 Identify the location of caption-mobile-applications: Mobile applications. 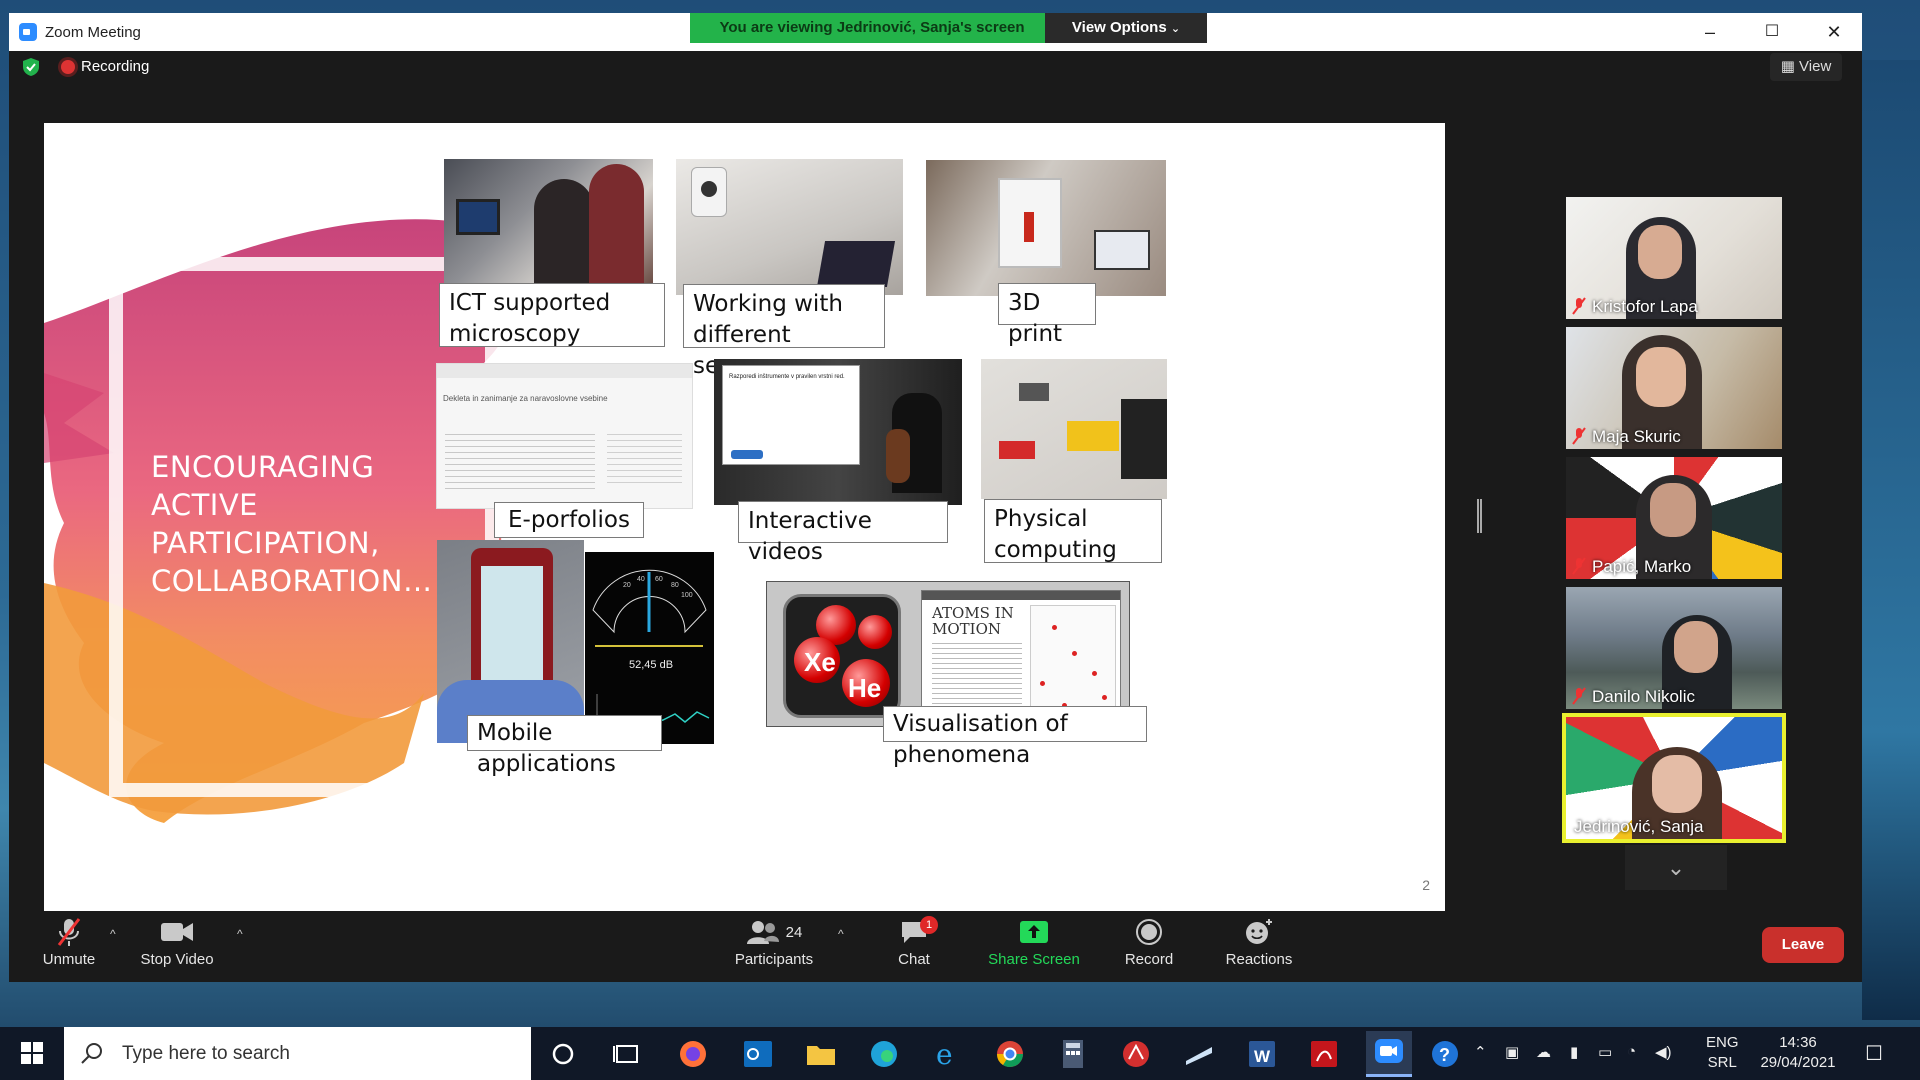
(564, 746).